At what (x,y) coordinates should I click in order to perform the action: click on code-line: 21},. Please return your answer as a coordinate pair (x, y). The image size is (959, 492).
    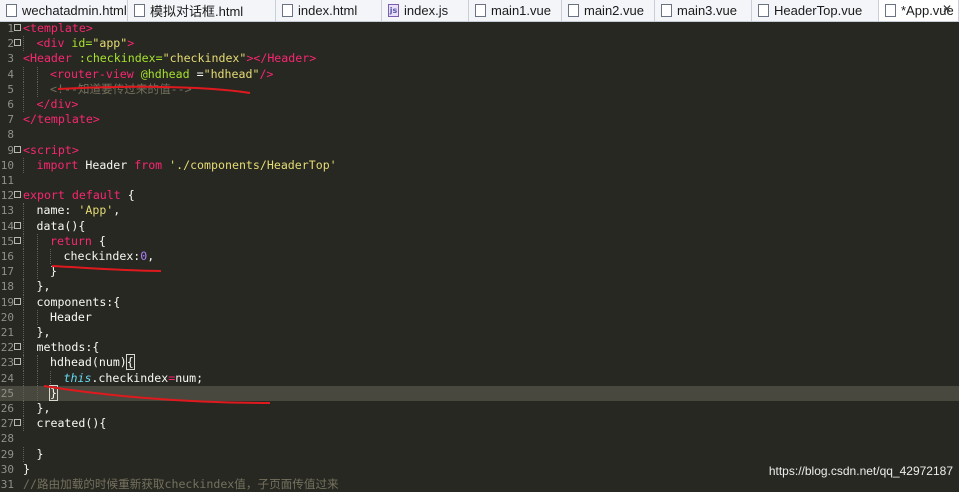
    Looking at the image, I should click on (479, 333).